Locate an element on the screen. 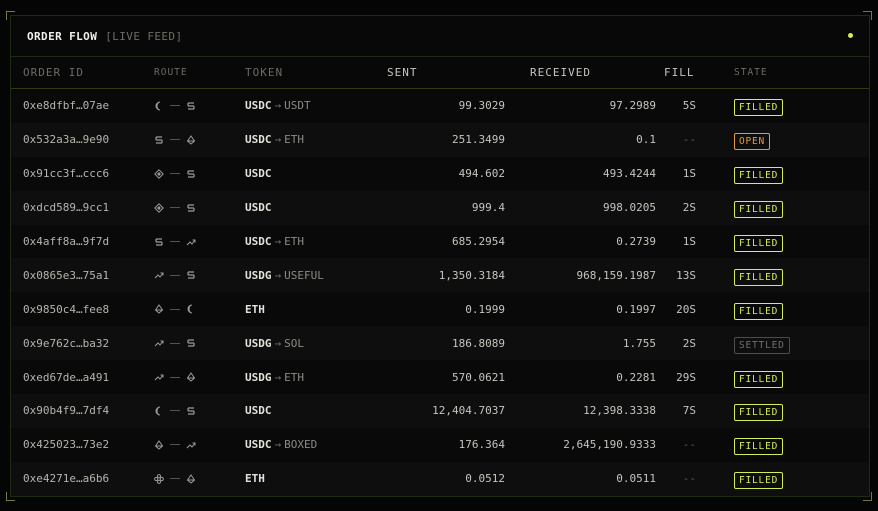 This screenshot has height=511, width=878. fill-time: -- is located at coordinates (689, 479).